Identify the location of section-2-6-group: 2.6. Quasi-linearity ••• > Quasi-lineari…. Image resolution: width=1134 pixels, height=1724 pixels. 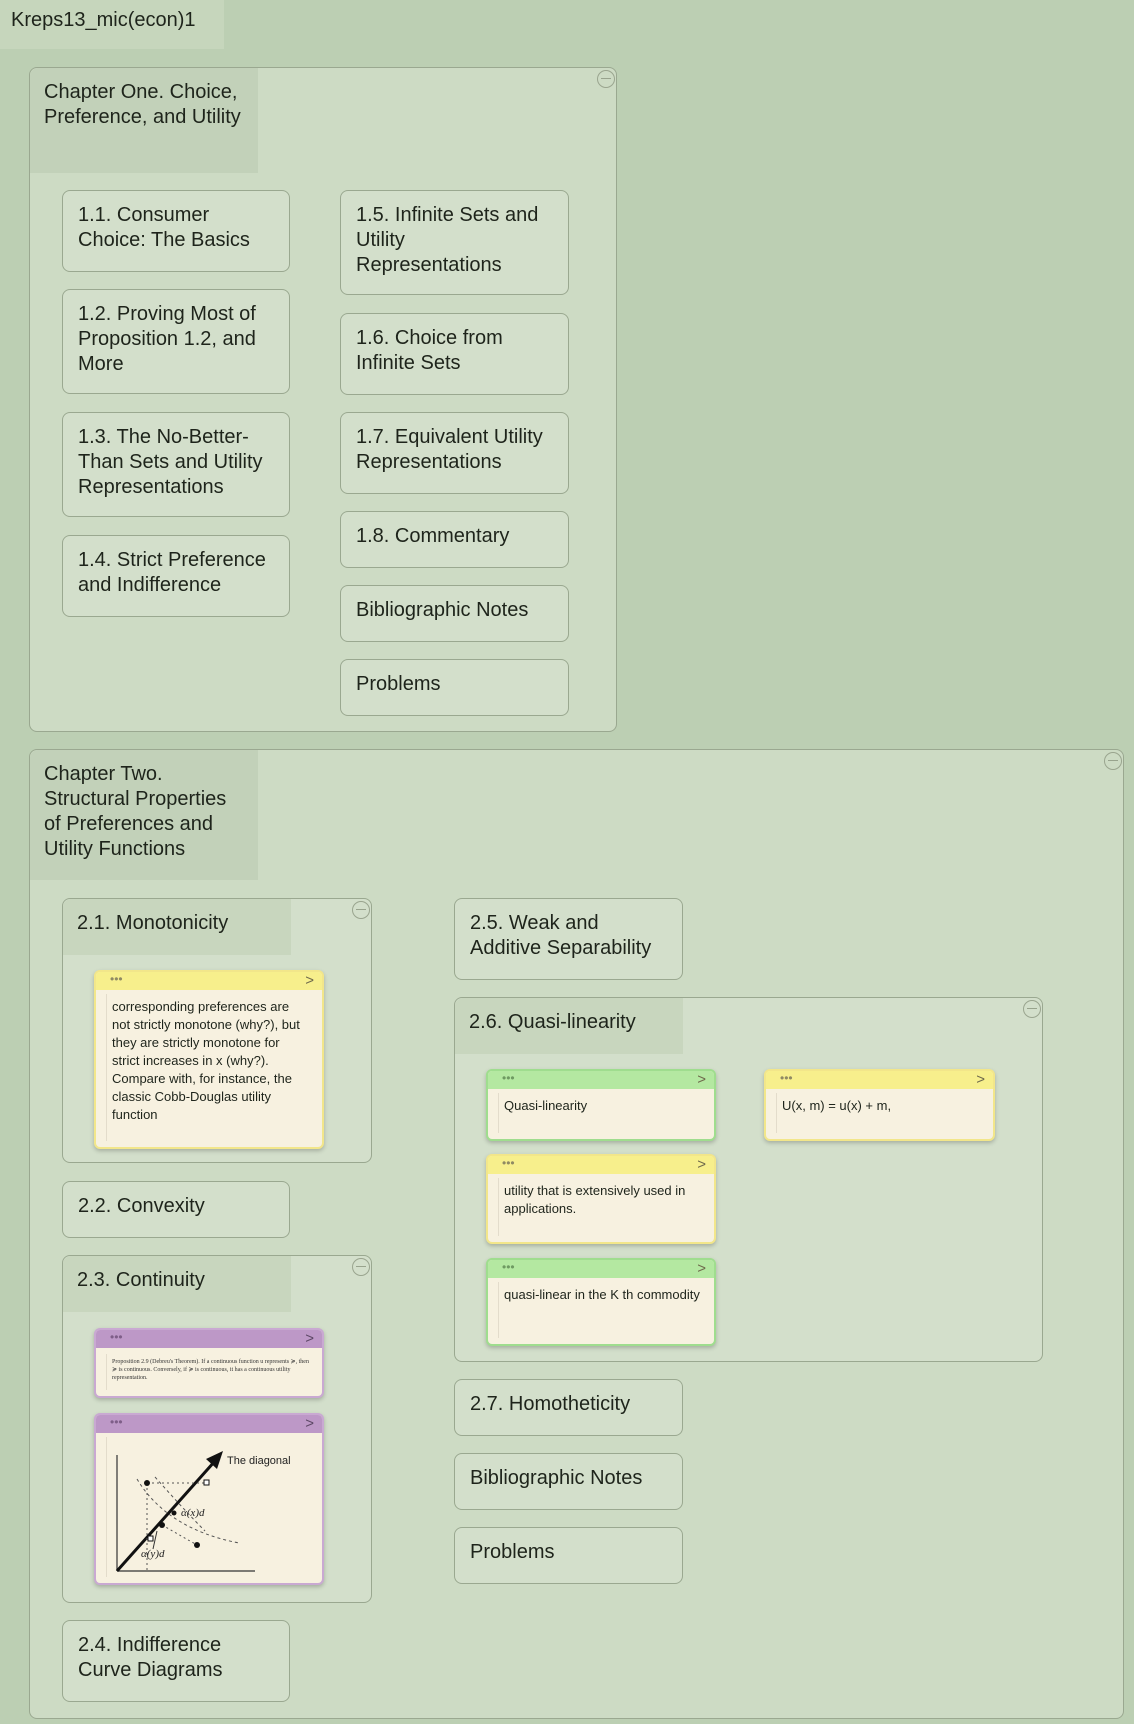
(748, 1179).